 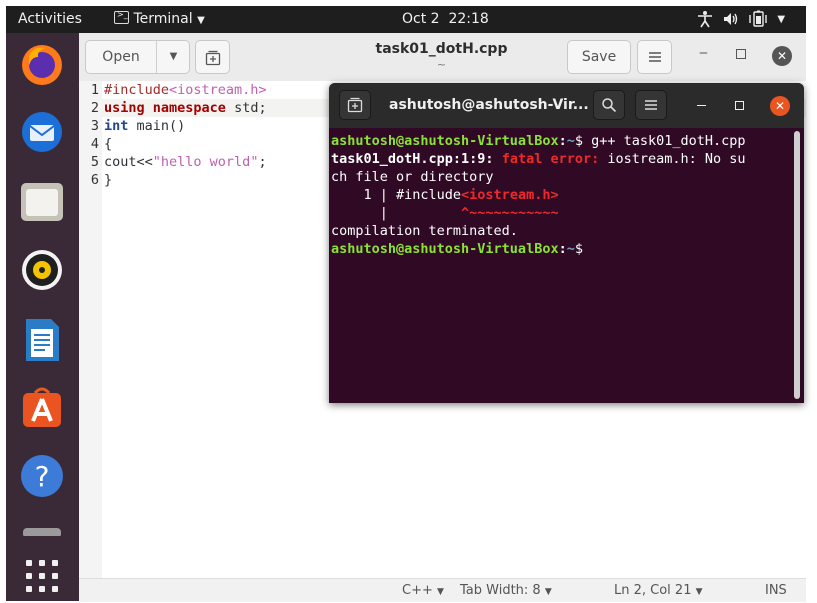 I want to click on time-label: 22:18, so click(x=468, y=19).